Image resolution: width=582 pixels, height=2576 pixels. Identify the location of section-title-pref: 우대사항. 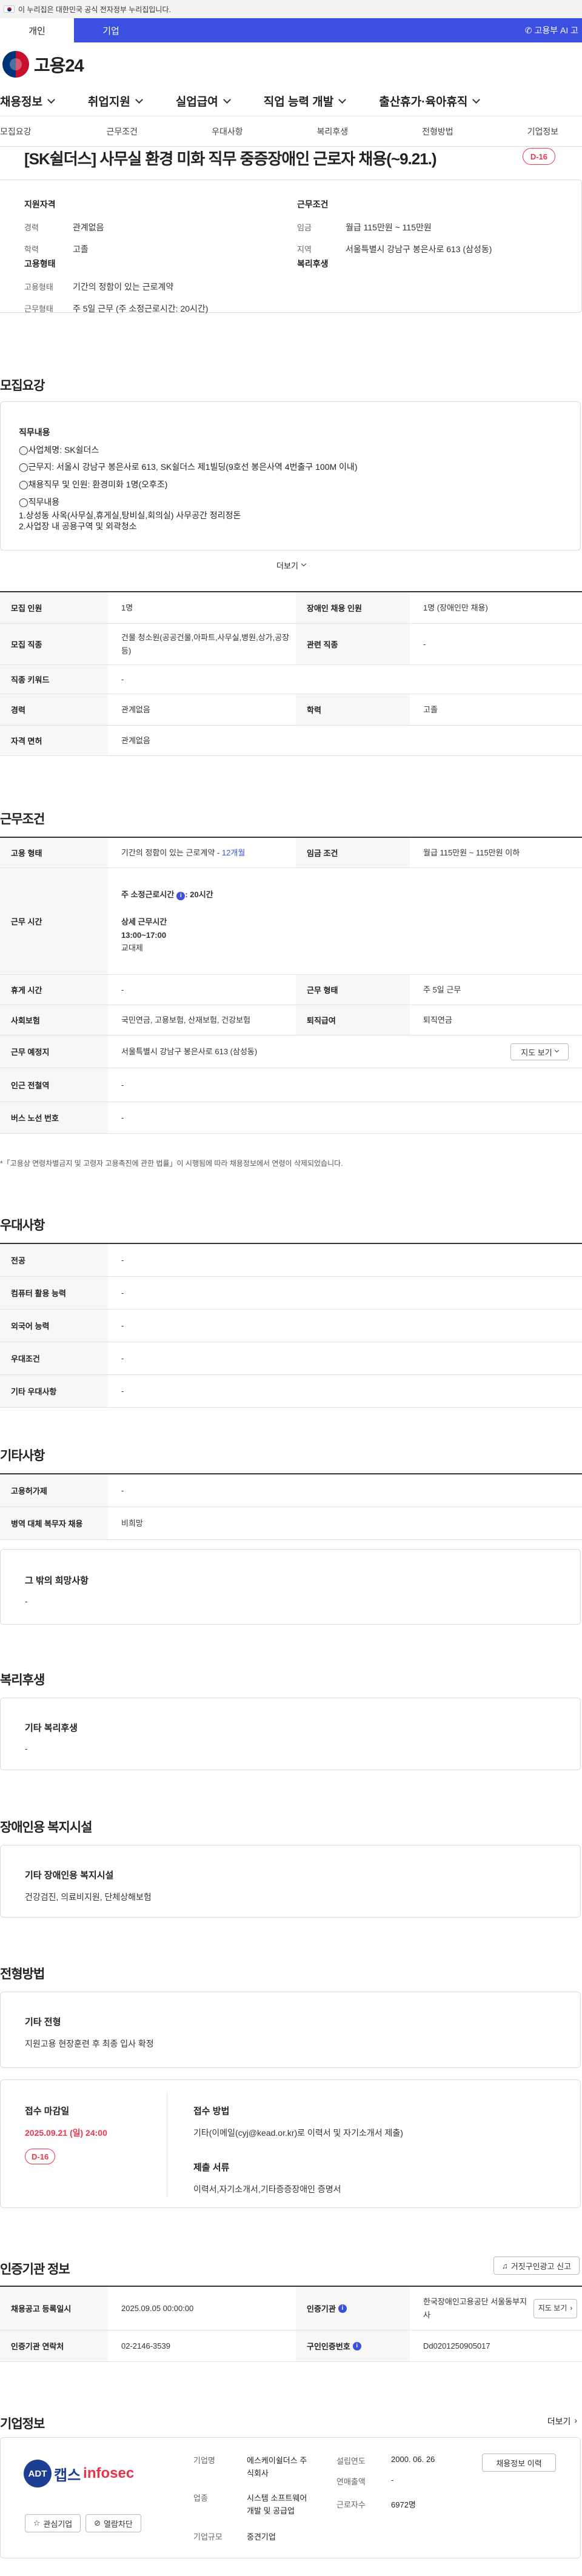
(22, 1226).